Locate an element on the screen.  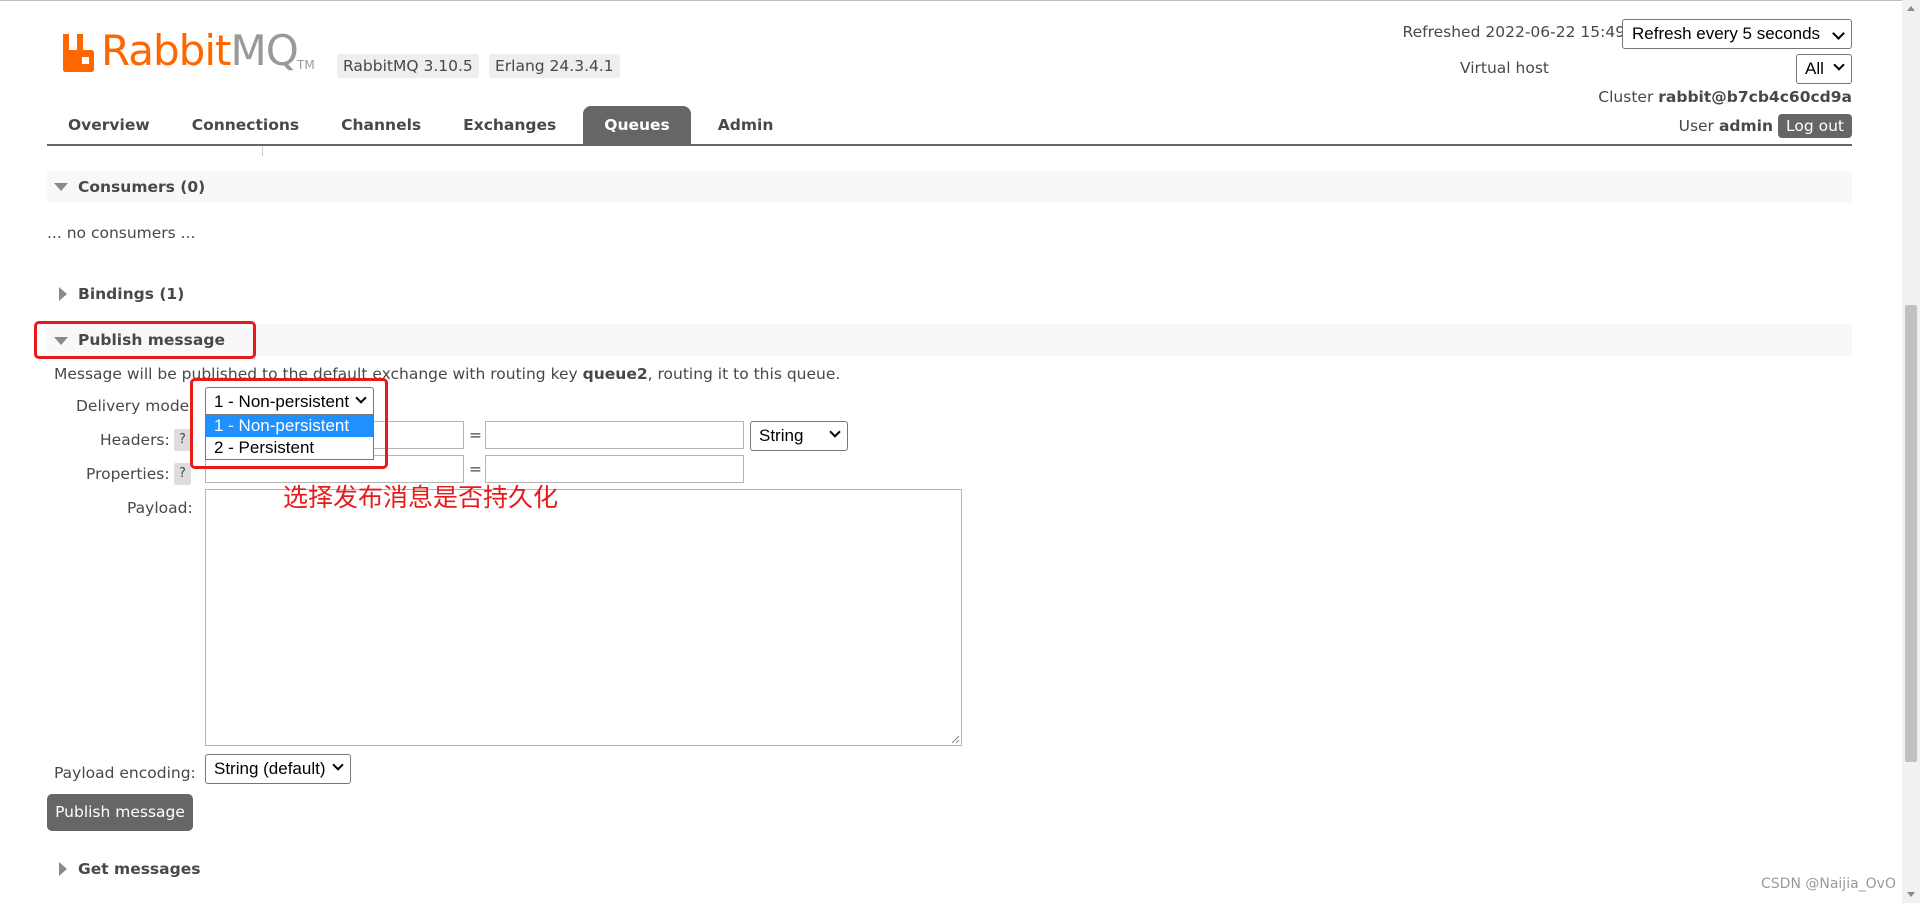
resize-grip-icon is located at coordinates (955, 739).